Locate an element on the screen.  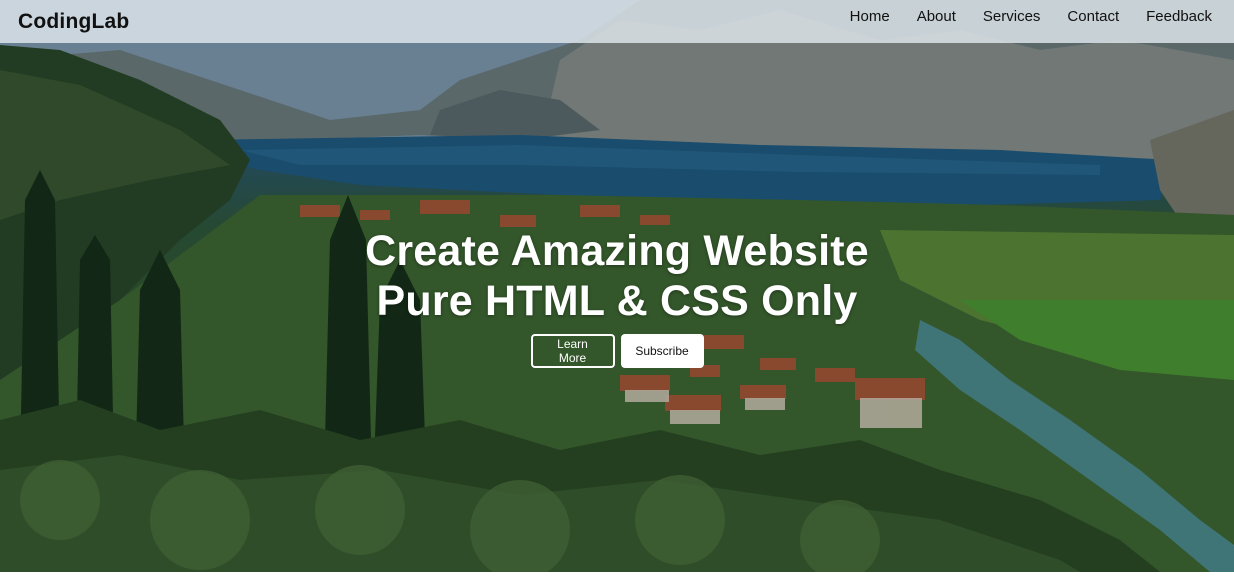
nav-link-about: About is located at coordinates (936, 16).